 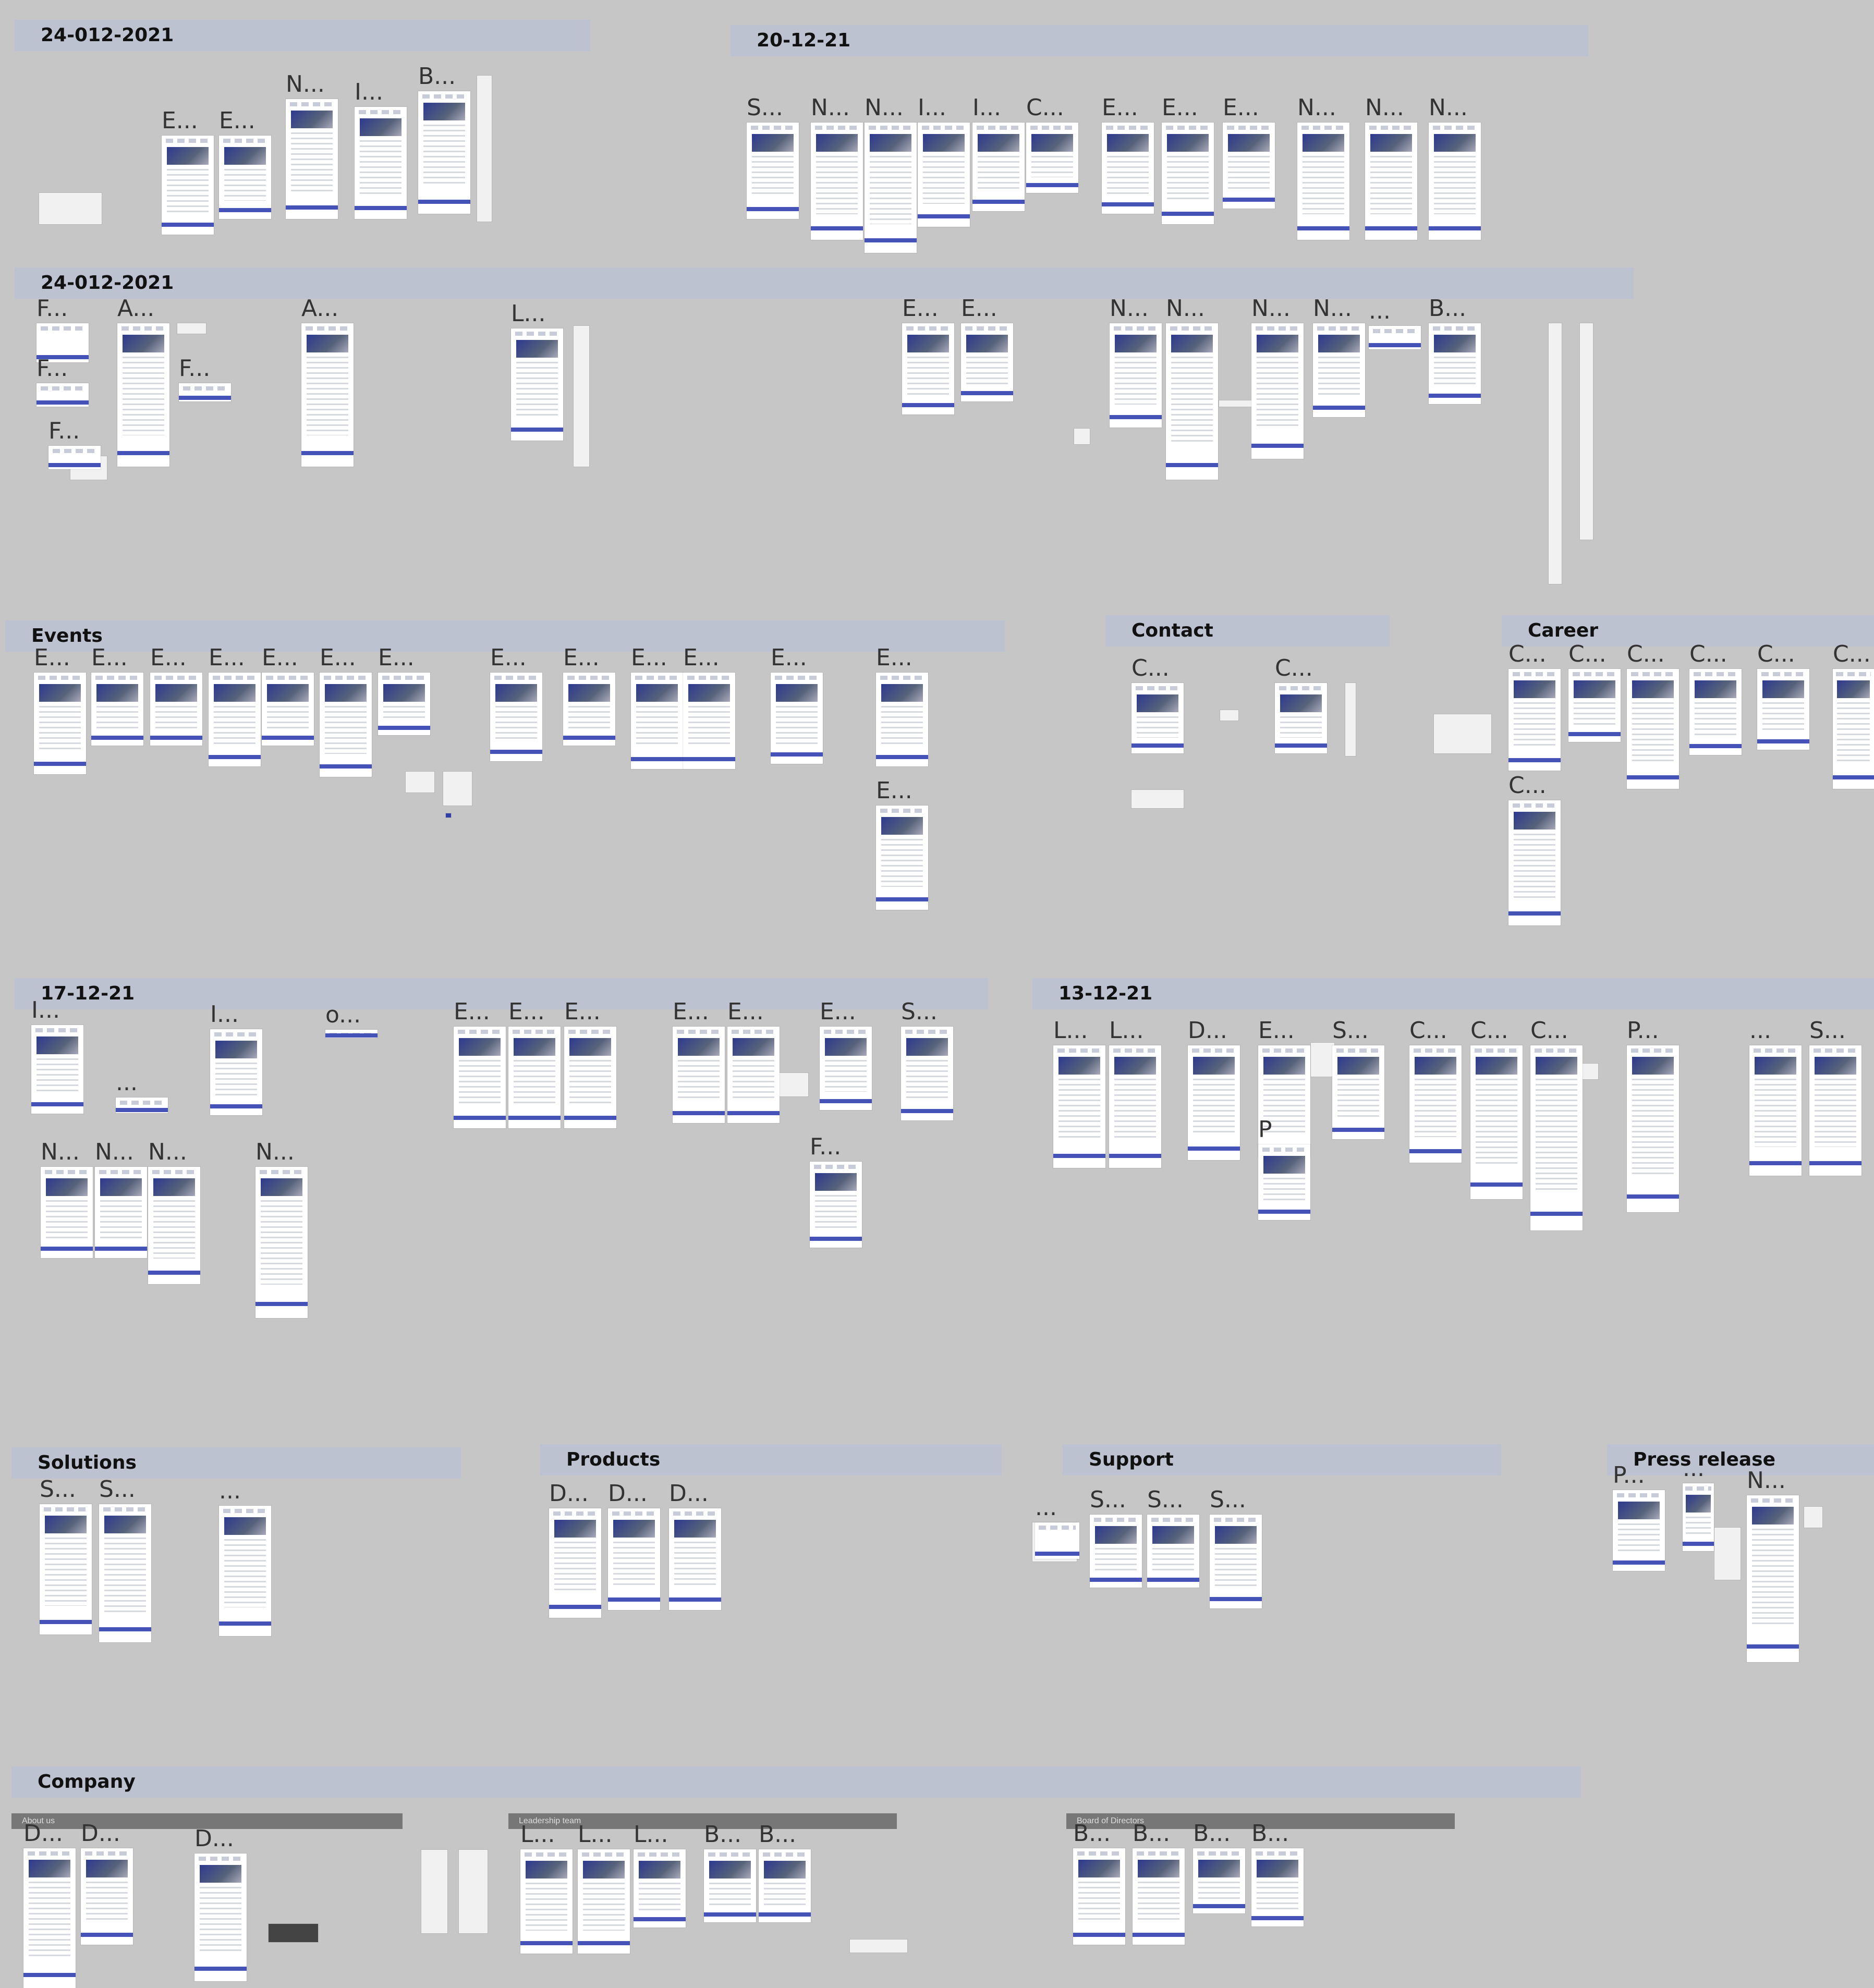 I want to click on section-s1: 24-012-2021, so click(x=302, y=35).